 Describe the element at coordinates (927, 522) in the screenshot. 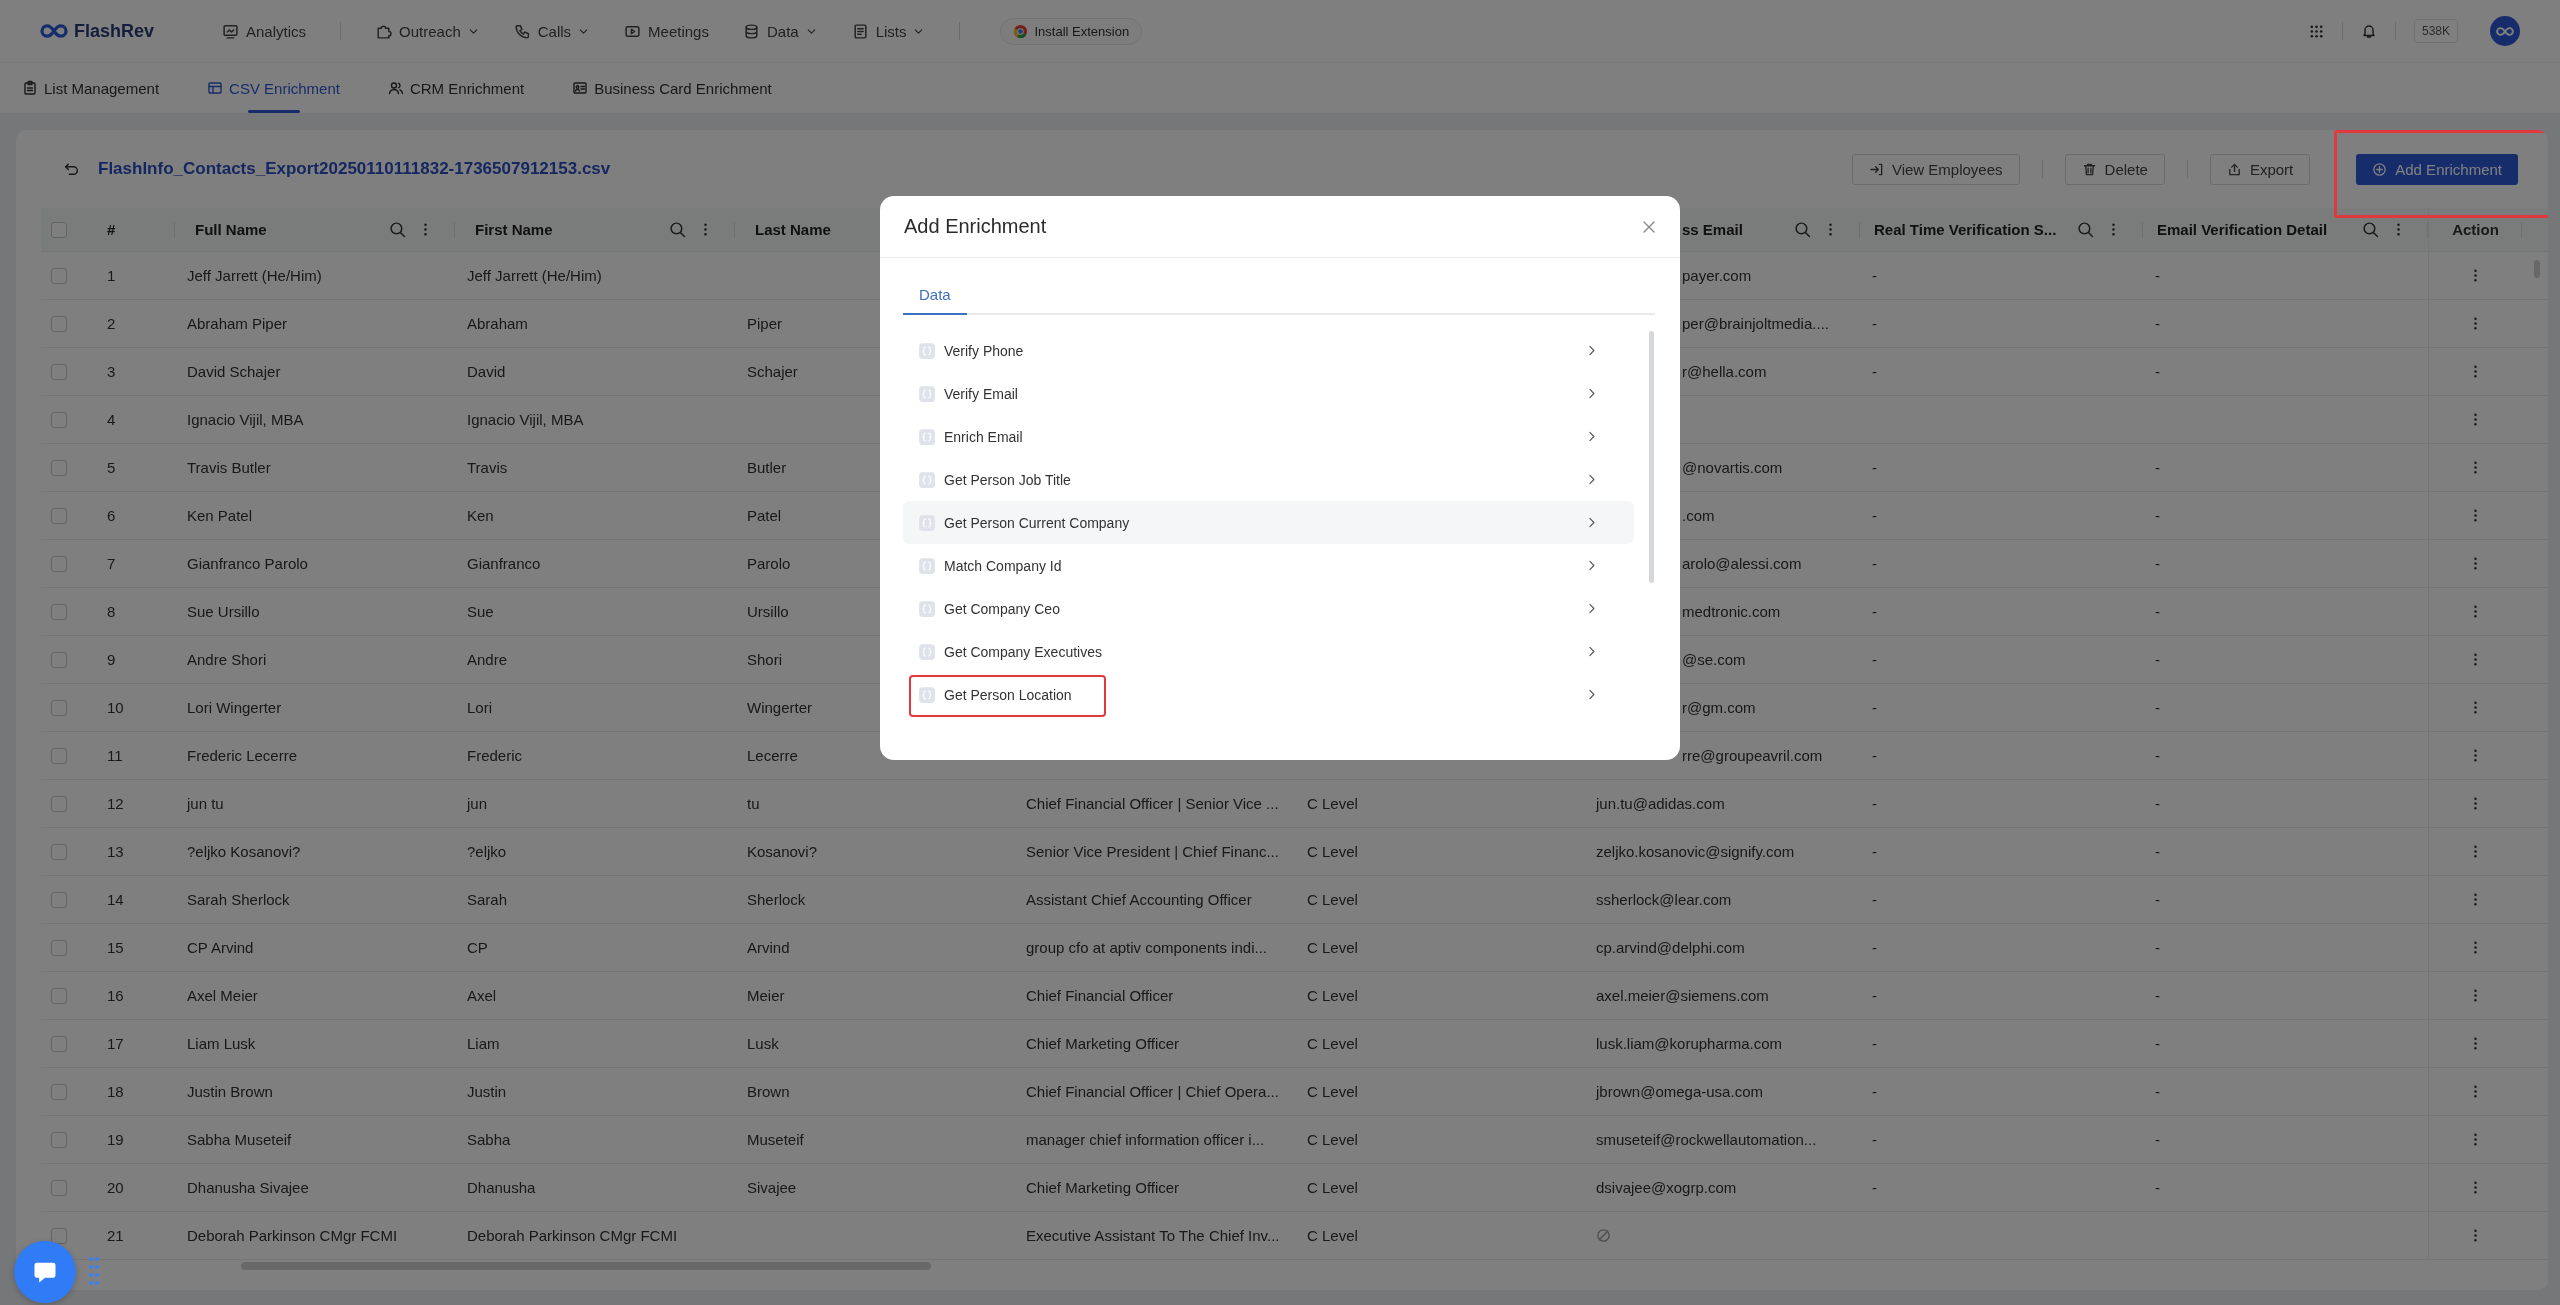

I see `braces-icon` at that location.